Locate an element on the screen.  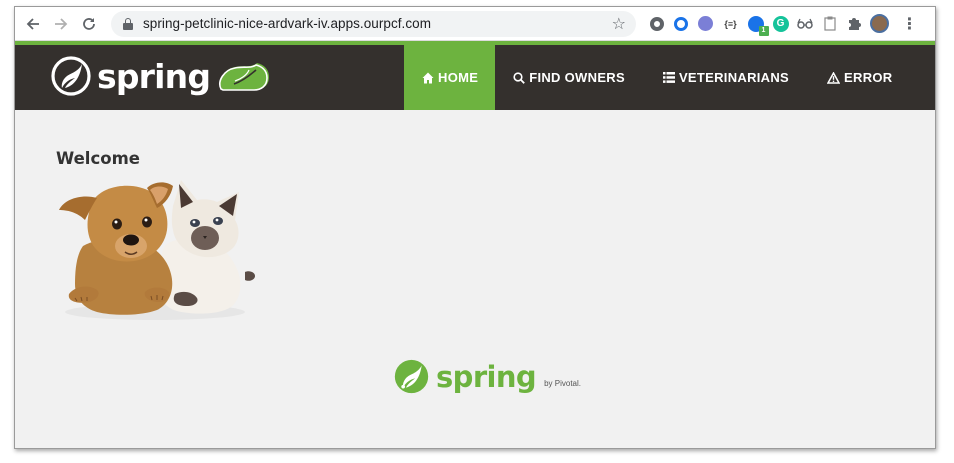
lock-icon is located at coordinates (128, 23).